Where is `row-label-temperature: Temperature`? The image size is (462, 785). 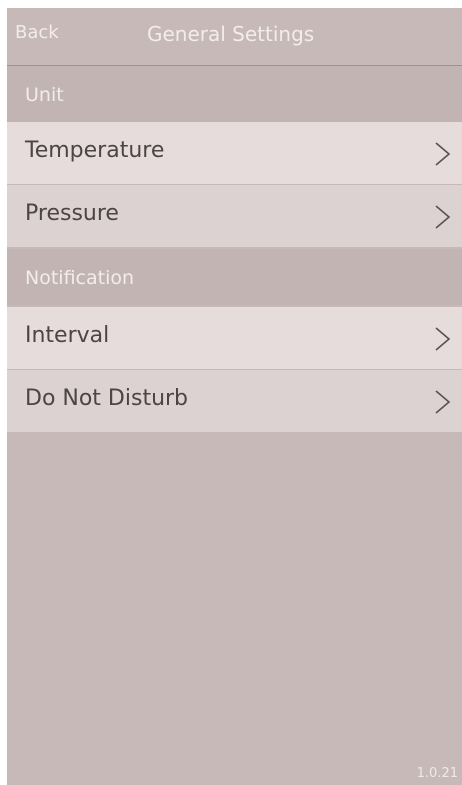
row-label-temperature: Temperature is located at coordinates (95, 150).